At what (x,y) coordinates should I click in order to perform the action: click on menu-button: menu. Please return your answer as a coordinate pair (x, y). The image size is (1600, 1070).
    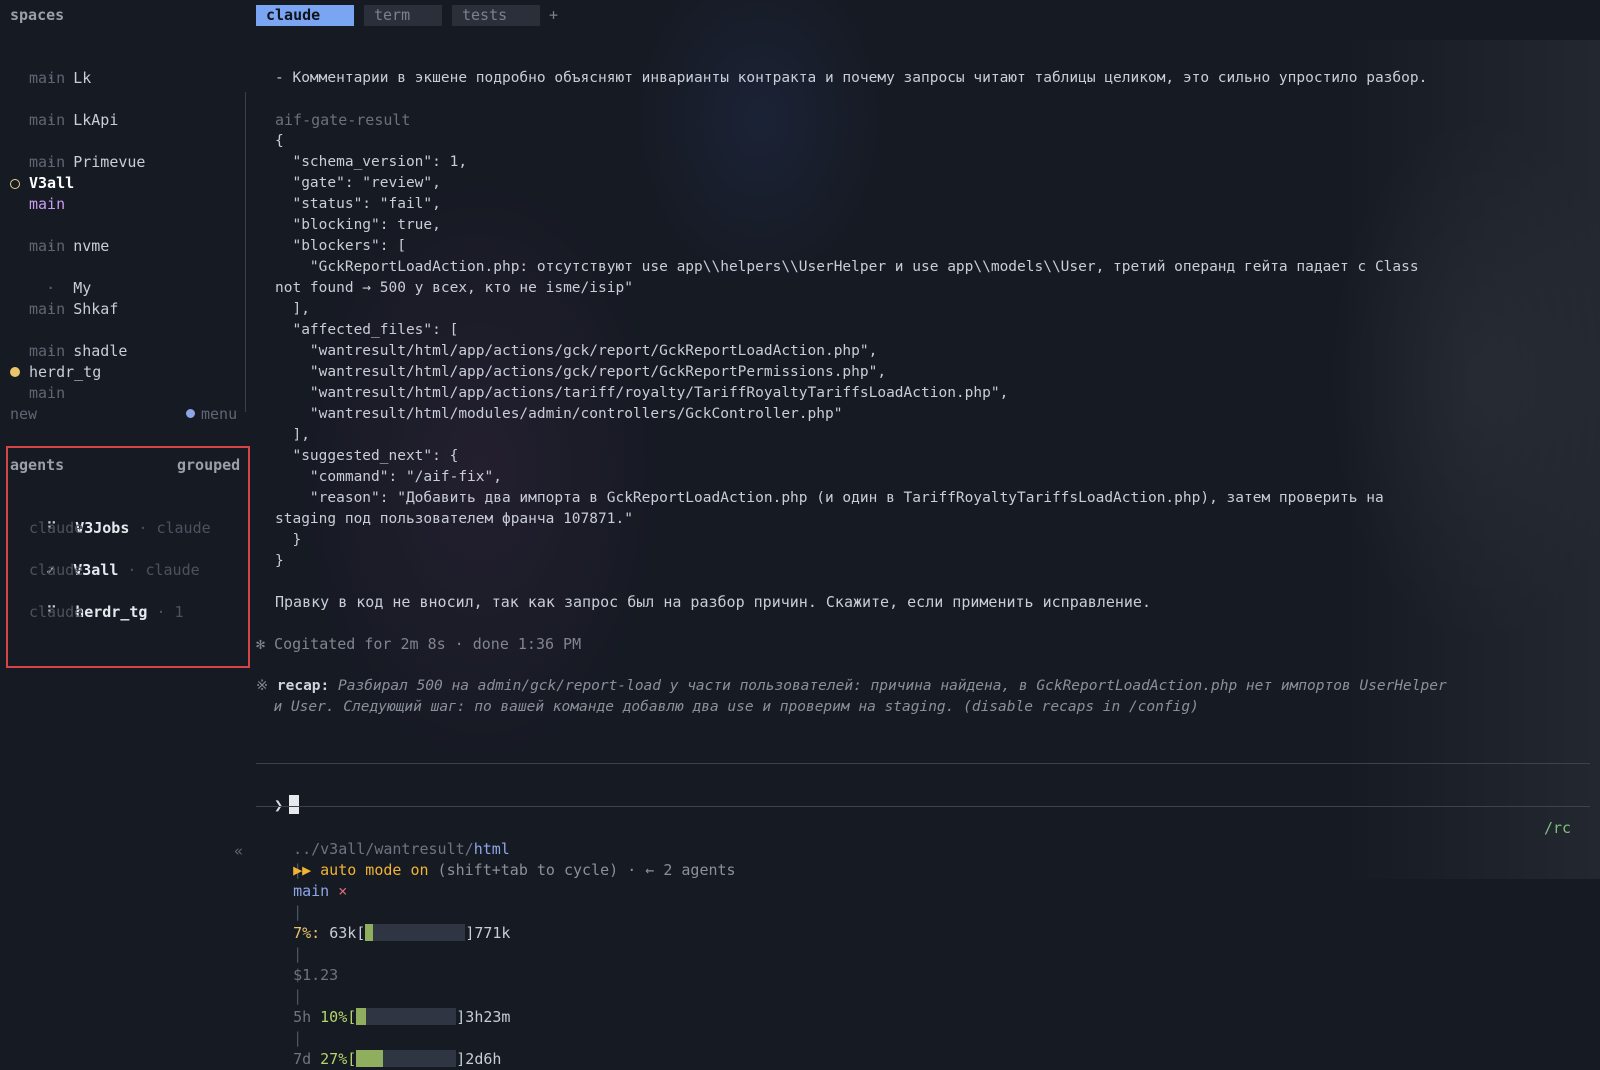
    Looking at the image, I should click on (211, 414).